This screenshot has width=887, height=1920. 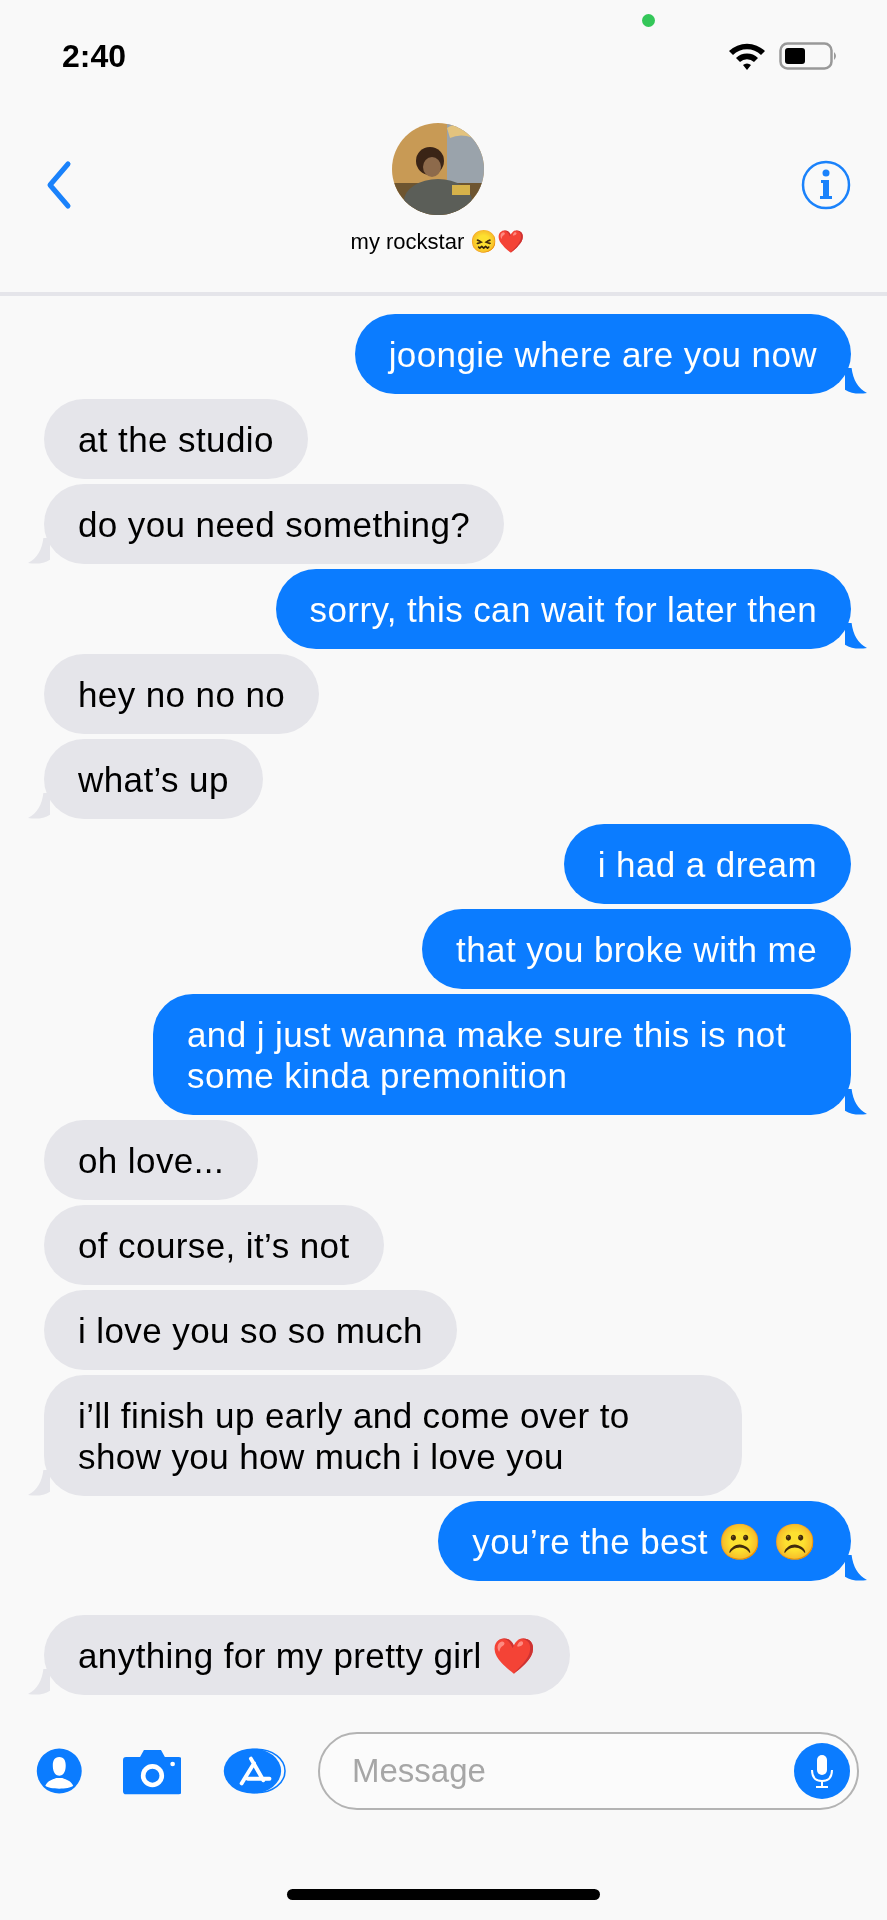 What do you see at coordinates (809, 56) in the screenshot?
I see `battery-icon` at bounding box center [809, 56].